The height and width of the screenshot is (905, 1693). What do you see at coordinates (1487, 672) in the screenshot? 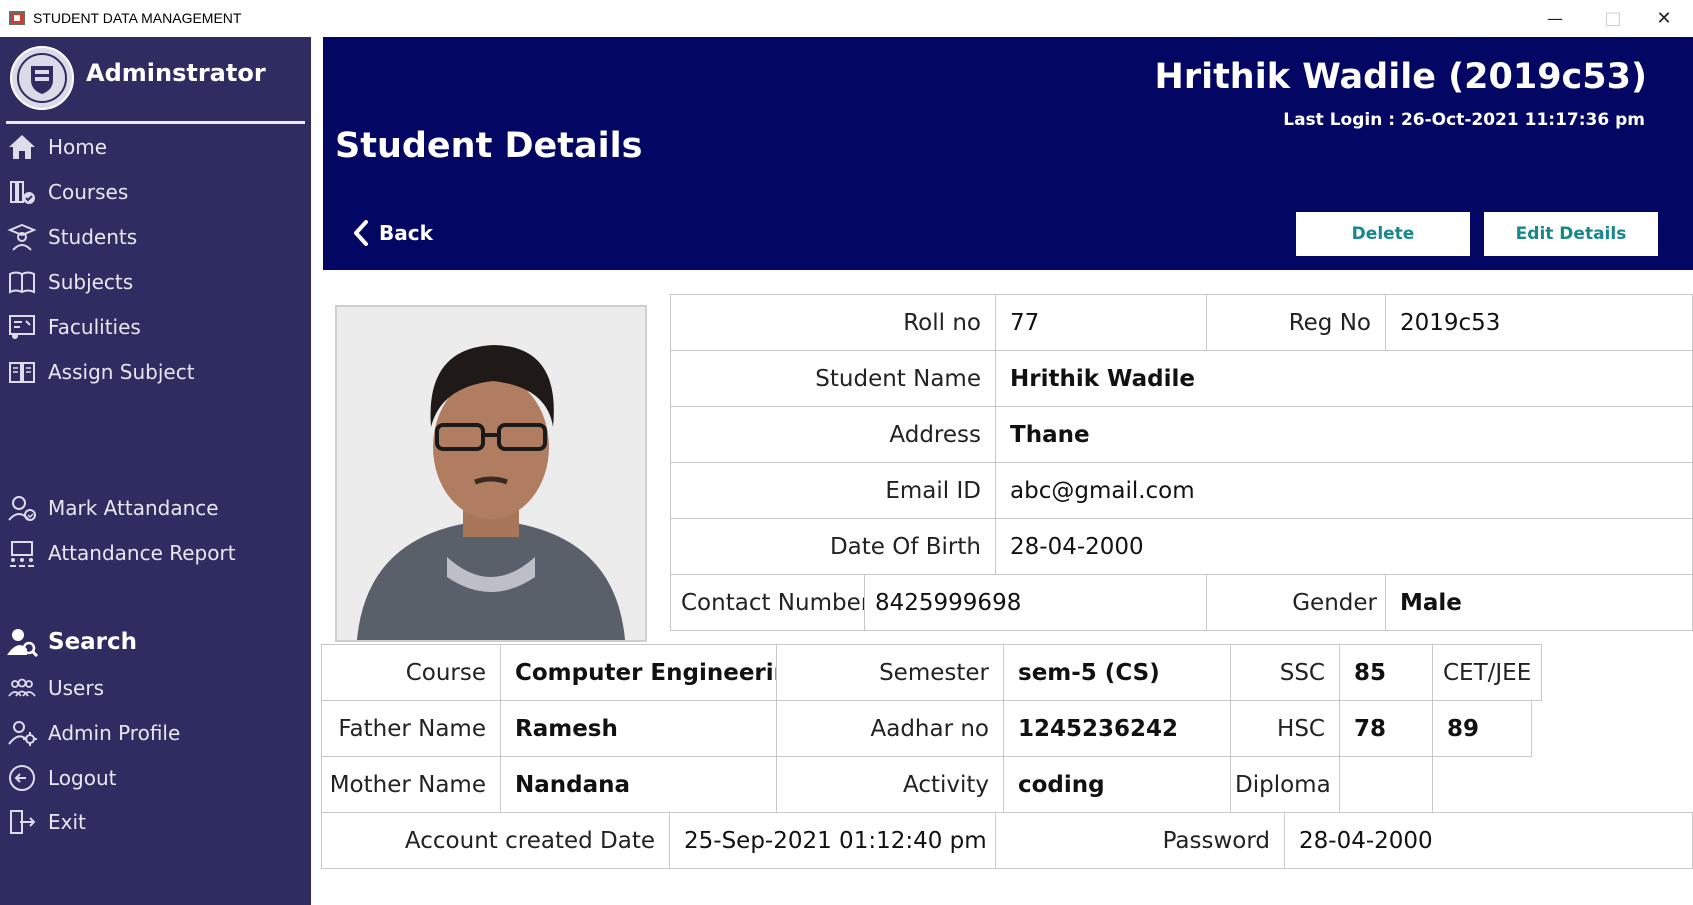
I see `cet-jee-label: CET/JEE` at bounding box center [1487, 672].